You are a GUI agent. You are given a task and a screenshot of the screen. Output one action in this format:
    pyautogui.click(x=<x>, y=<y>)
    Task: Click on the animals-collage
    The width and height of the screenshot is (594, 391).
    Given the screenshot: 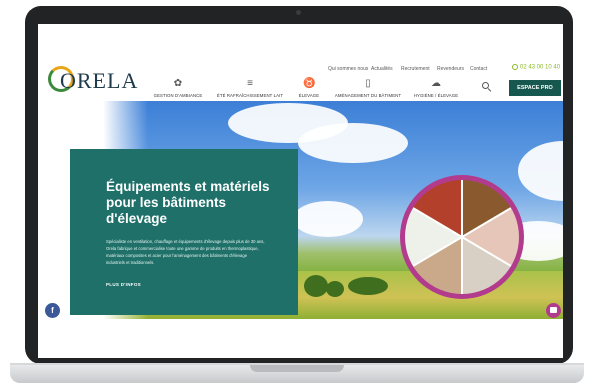 What is the action you would take?
    pyautogui.click(x=462, y=237)
    